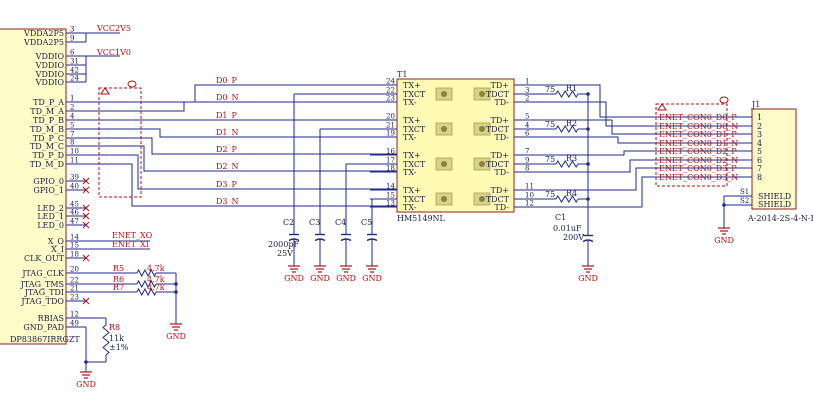 The height and width of the screenshot is (404, 813). Describe the element at coordinates (74, 222) in the screenshot. I see `phy-pin-number: 47` at that location.